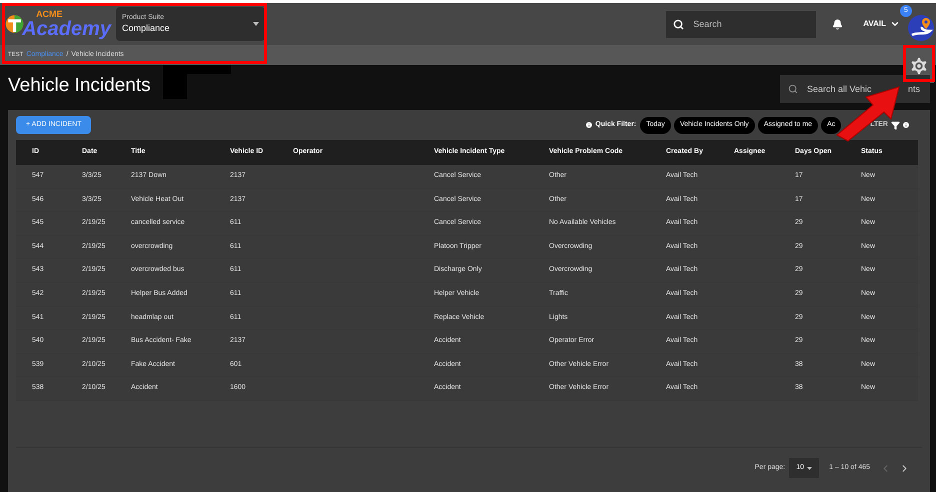  What do you see at coordinates (921, 28) in the screenshot?
I see `avatar-logo-icon` at bounding box center [921, 28].